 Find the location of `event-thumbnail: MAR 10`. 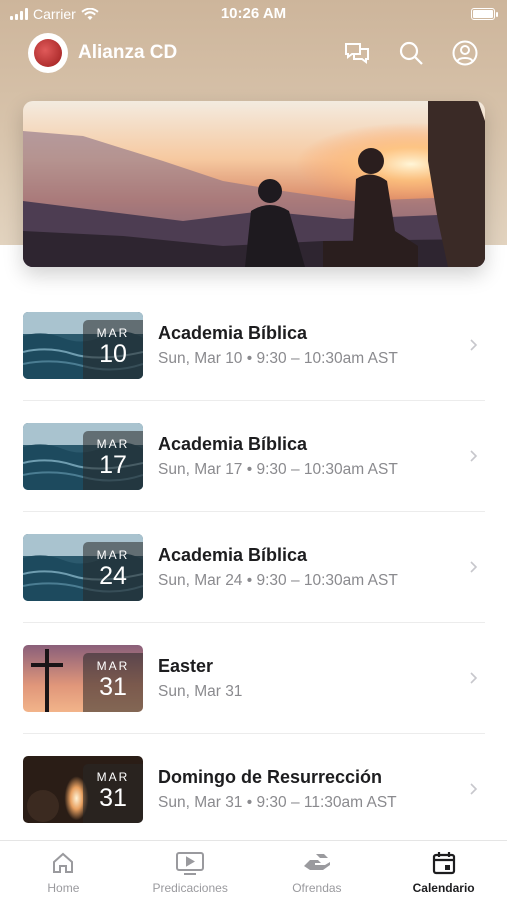

event-thumbnail: MAR 10 is located at coordinates (83, 345).